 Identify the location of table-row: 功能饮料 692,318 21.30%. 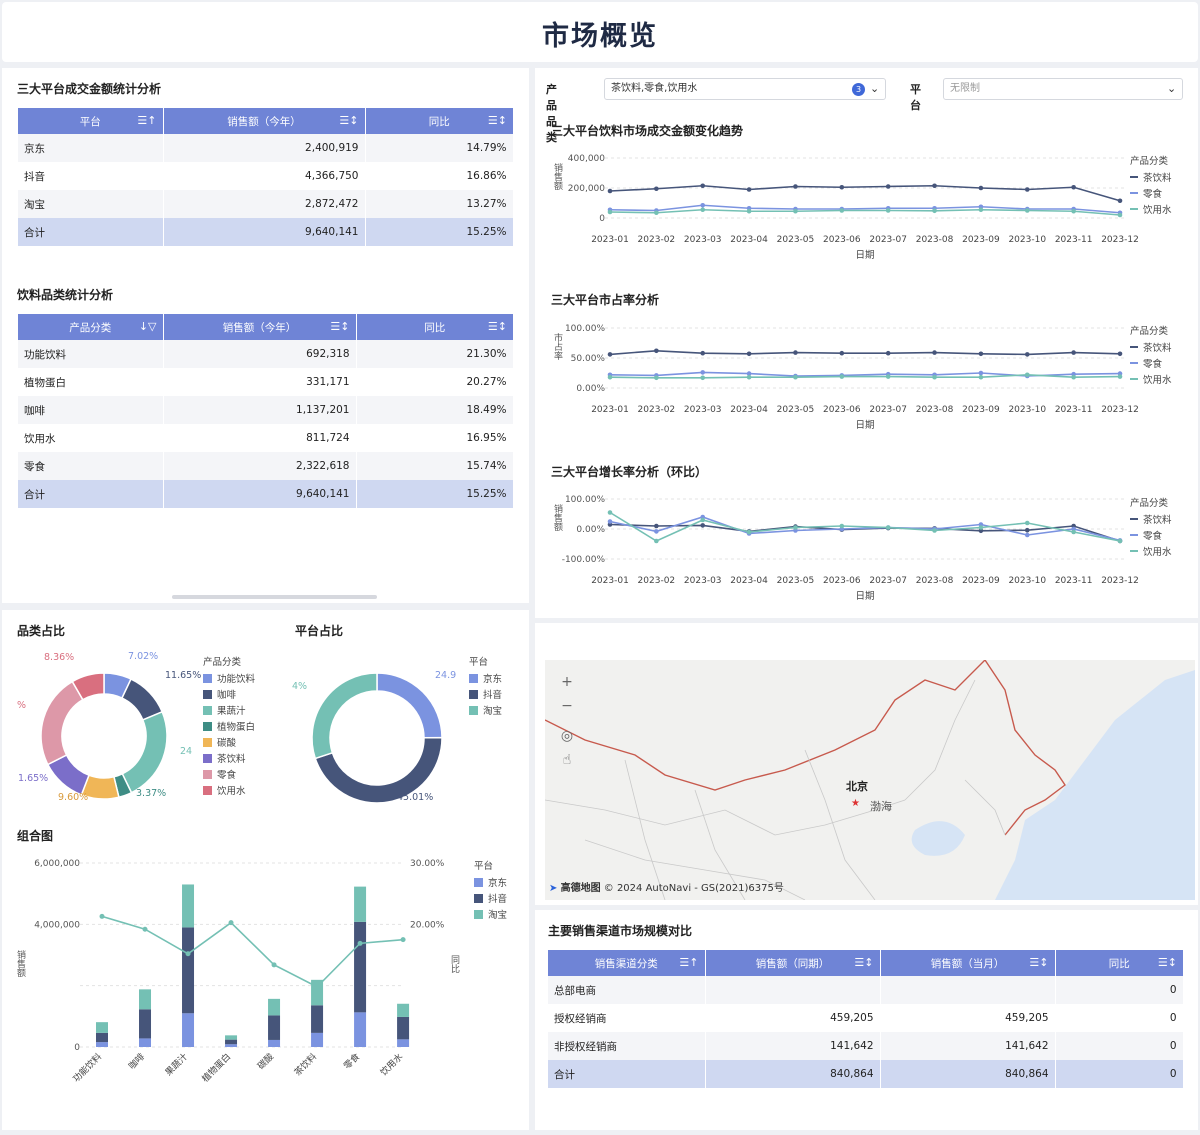
(266, 354).